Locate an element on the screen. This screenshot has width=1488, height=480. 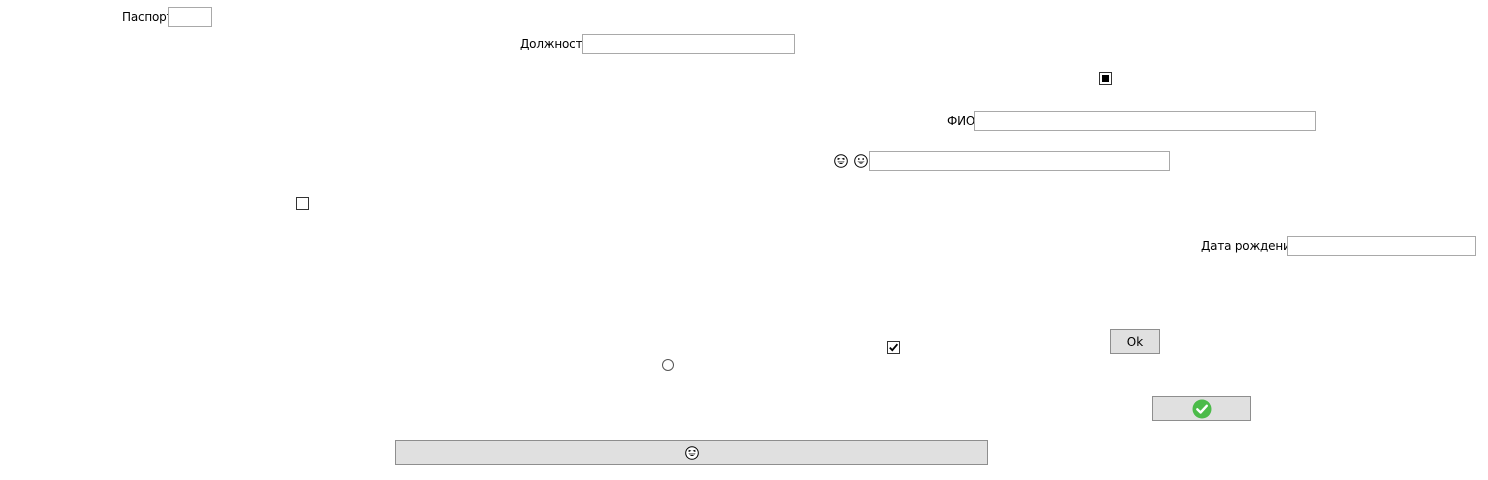
emoji-input is located at coordinates (1019, 161).